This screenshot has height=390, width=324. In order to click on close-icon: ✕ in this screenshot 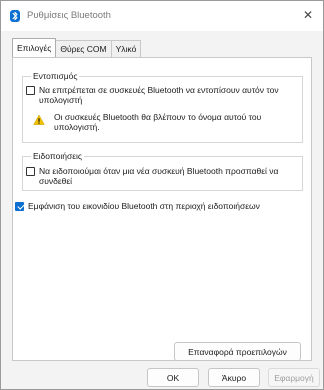, I will do `click(308, 15)`.